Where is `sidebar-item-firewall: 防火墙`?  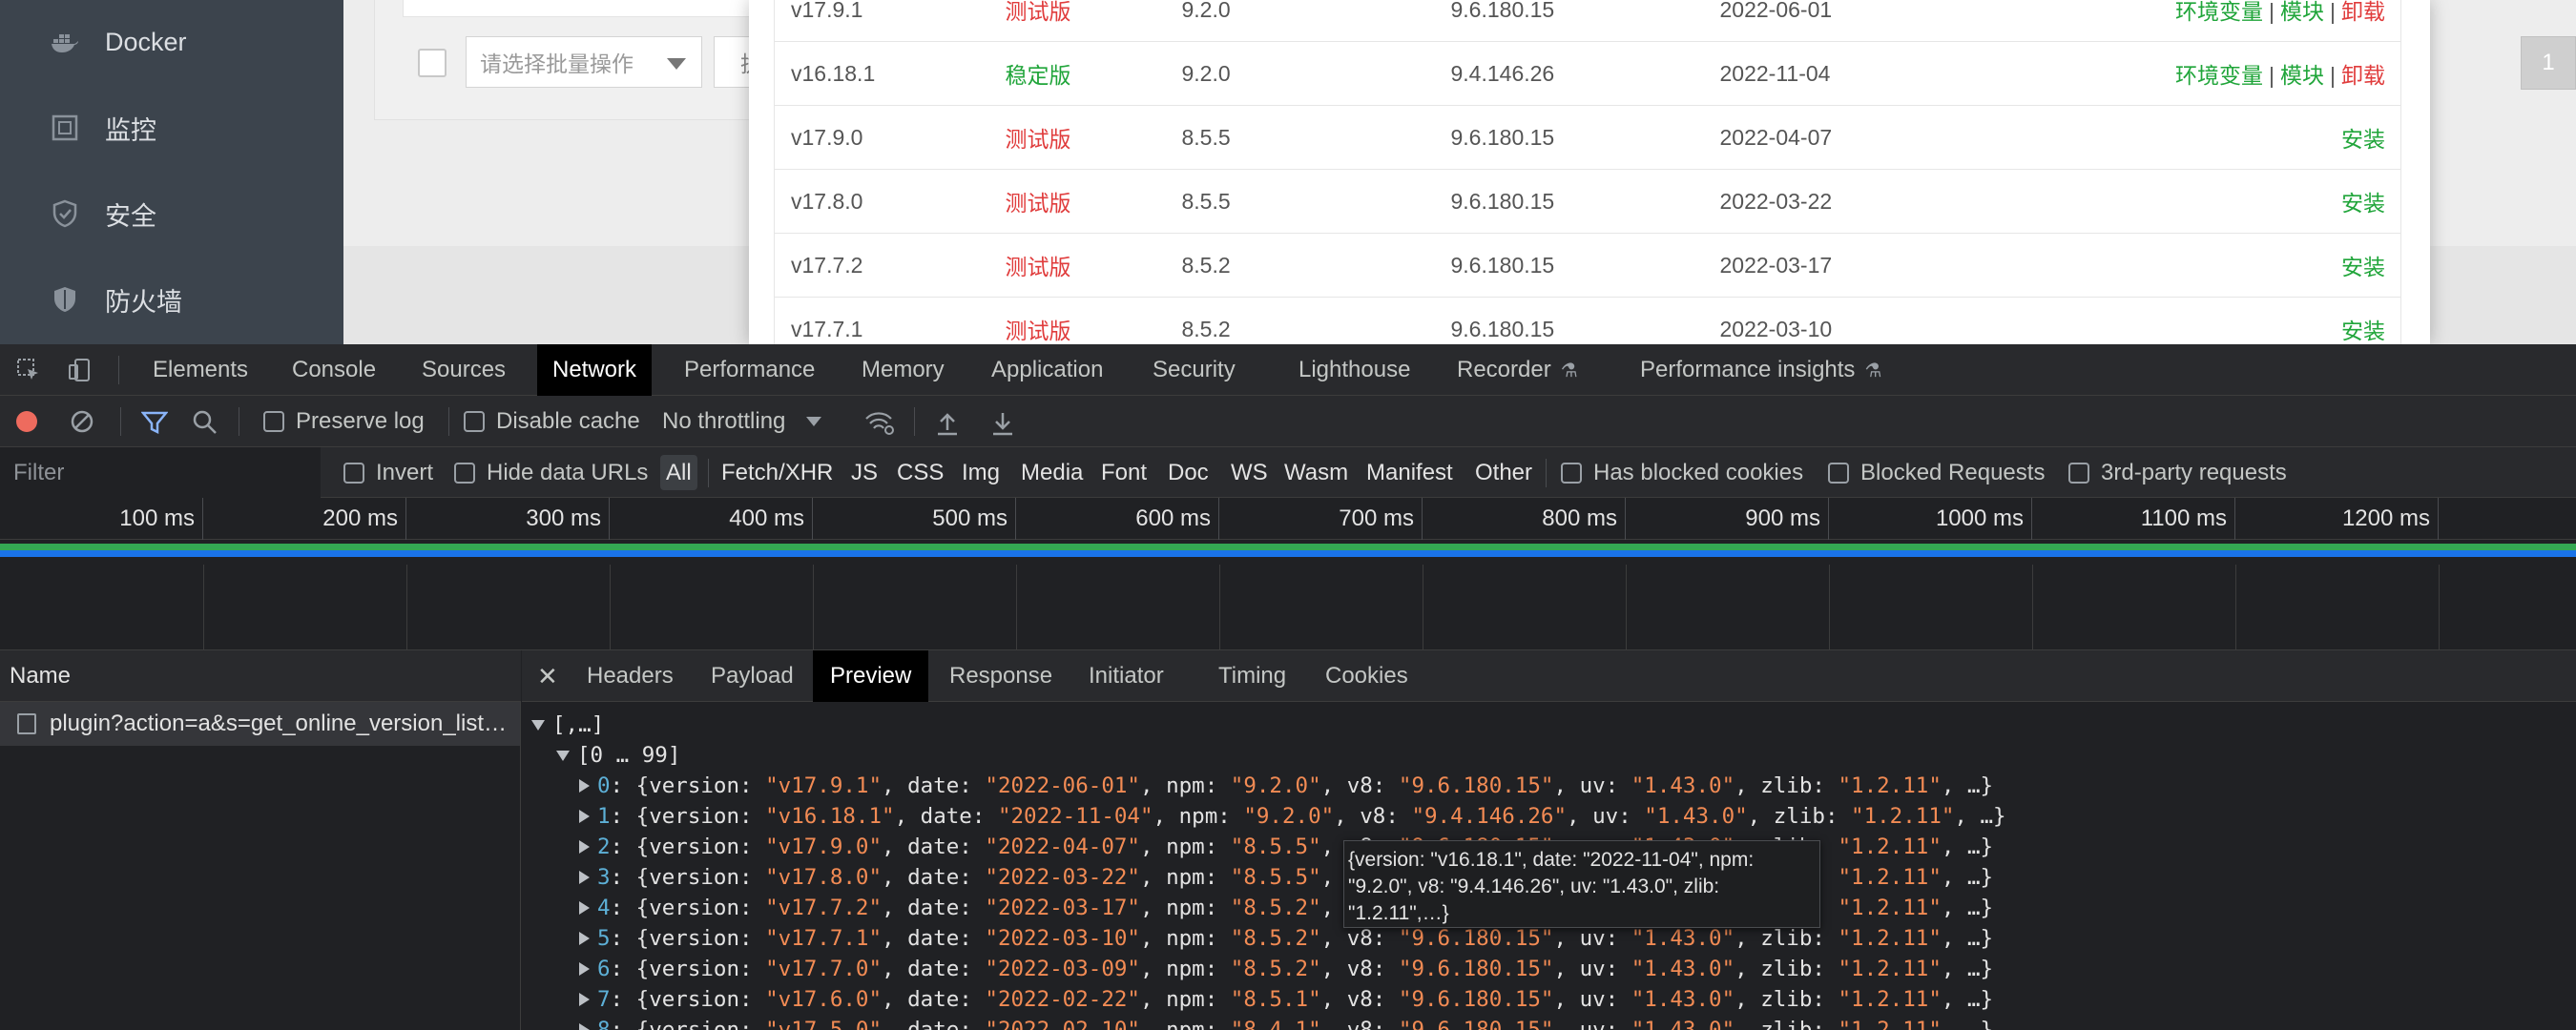 sidebar-item-firewall: 防火墙 is located at coordinates (116, 299).